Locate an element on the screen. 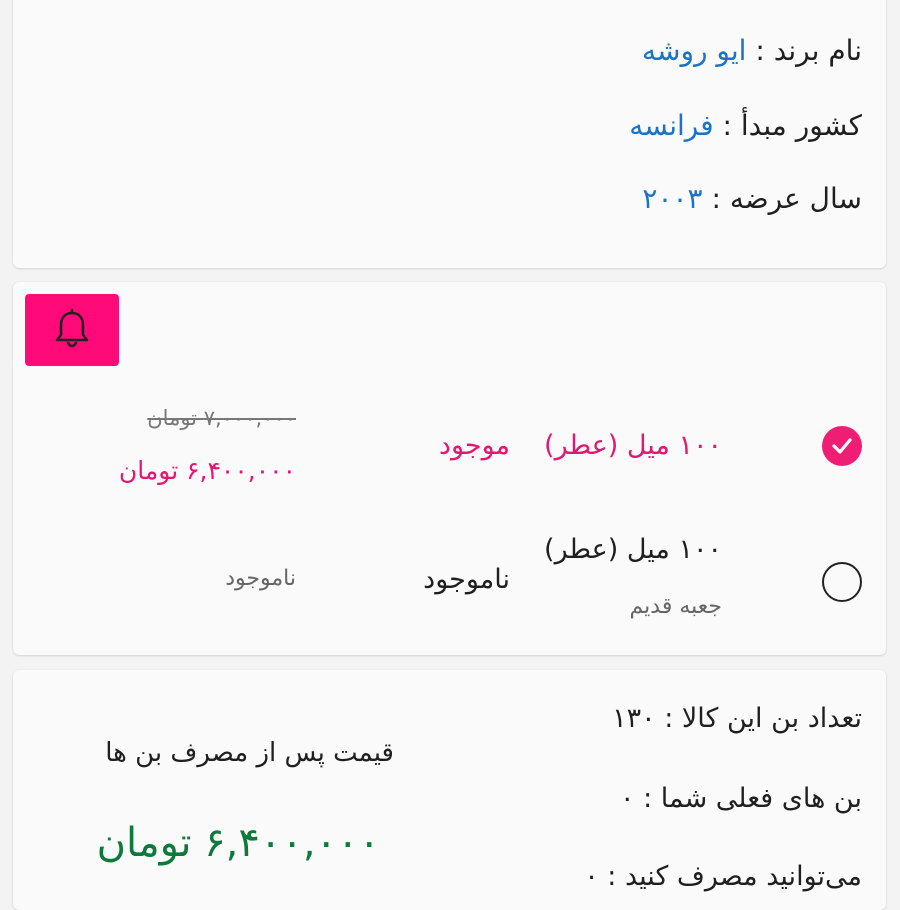 This screenshot has width=900, height=910. notify-button is located at coordinates (72, 330).